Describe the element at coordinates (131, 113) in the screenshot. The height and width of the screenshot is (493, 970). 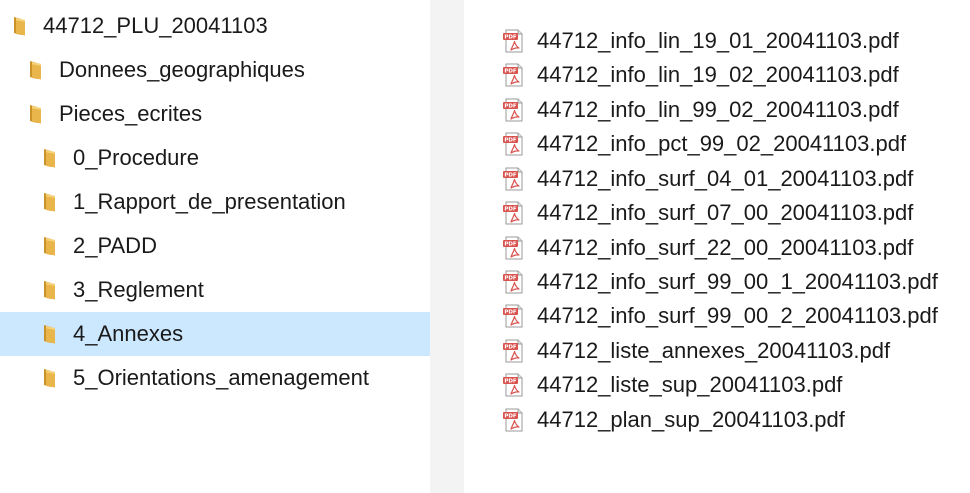
I see `tree-item-label: Pieces_ecrites` at that location.